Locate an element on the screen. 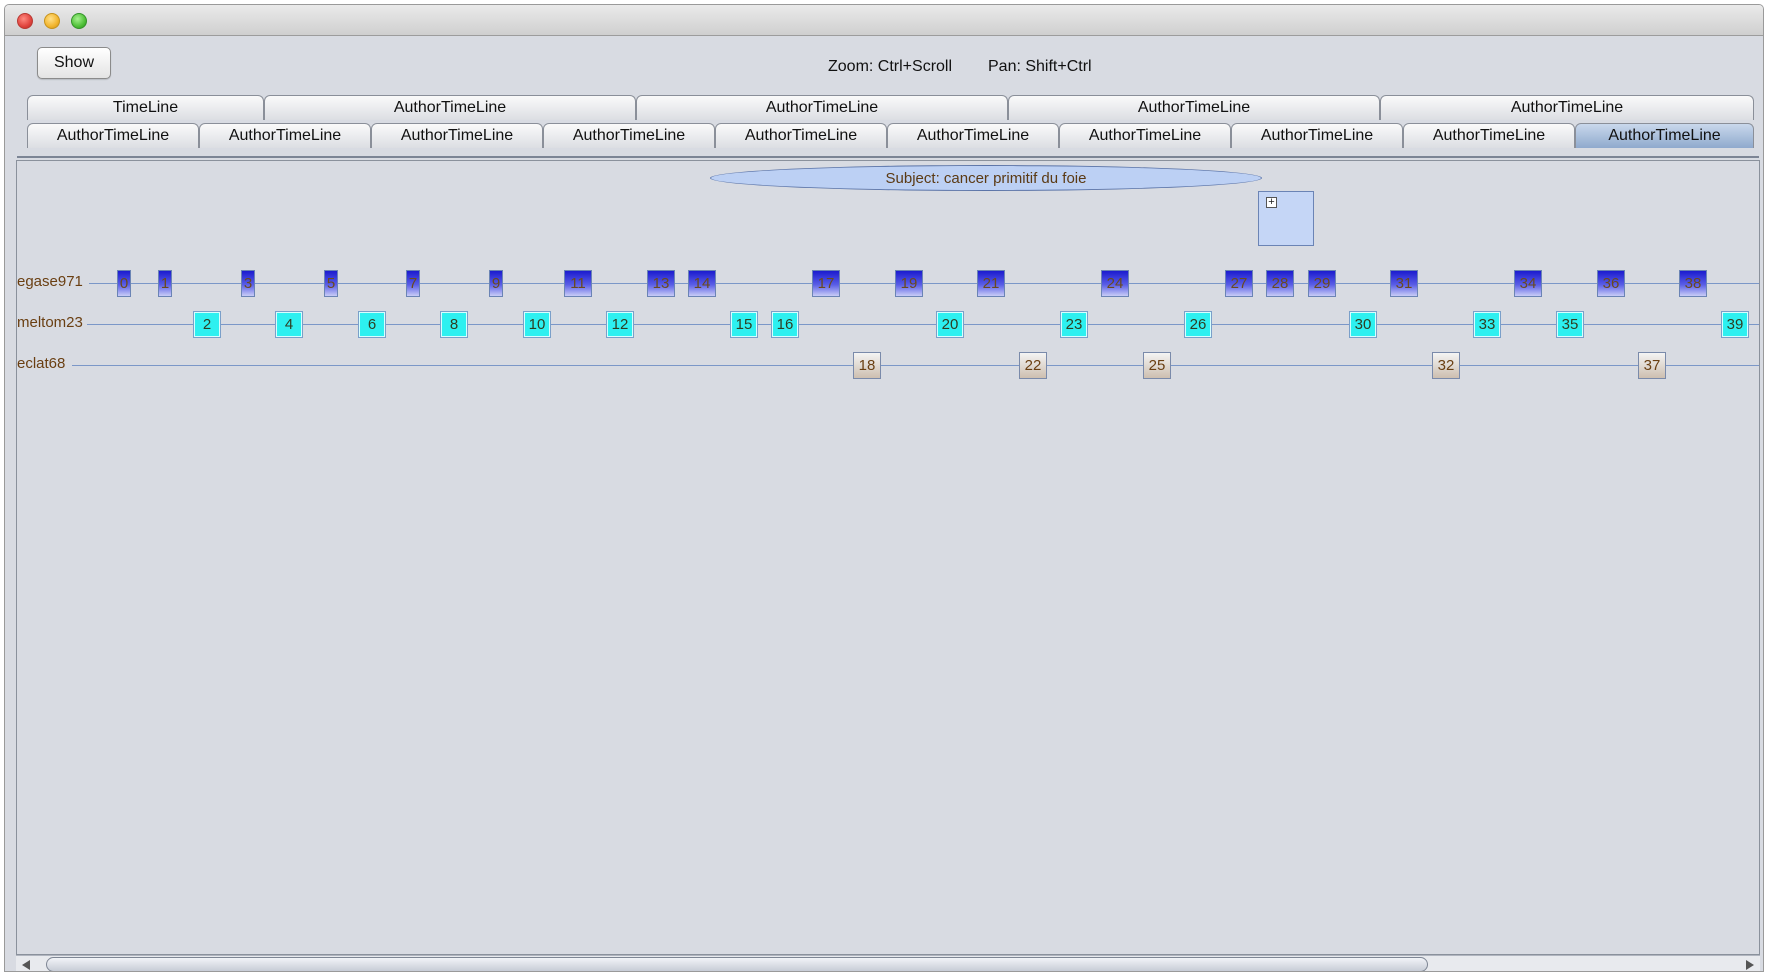 This screenshot has height=972, width=1769. message-node: 8 is located at coordinates (454, 324).